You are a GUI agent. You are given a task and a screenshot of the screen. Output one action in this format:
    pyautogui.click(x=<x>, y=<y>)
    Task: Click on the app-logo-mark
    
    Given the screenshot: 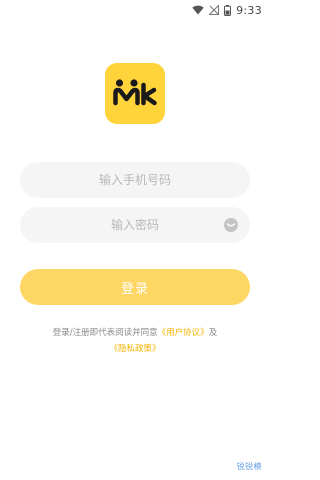 What is the action you would take?
    pyautogui.click(x=135, y=92)
    